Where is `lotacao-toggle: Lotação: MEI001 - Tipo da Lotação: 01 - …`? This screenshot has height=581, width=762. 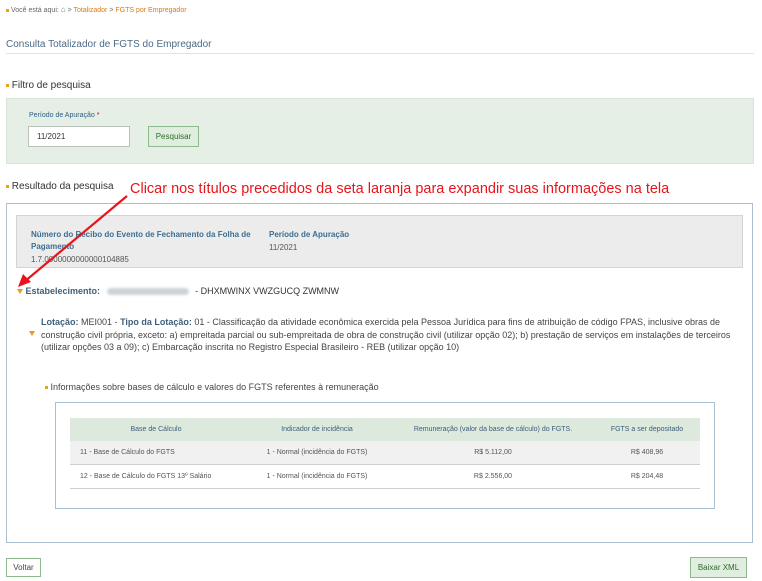 lotacao-toggle: Lotação: MEI001 - Tipo da Lotação: 01 - … is located at coordinates (386, 335).